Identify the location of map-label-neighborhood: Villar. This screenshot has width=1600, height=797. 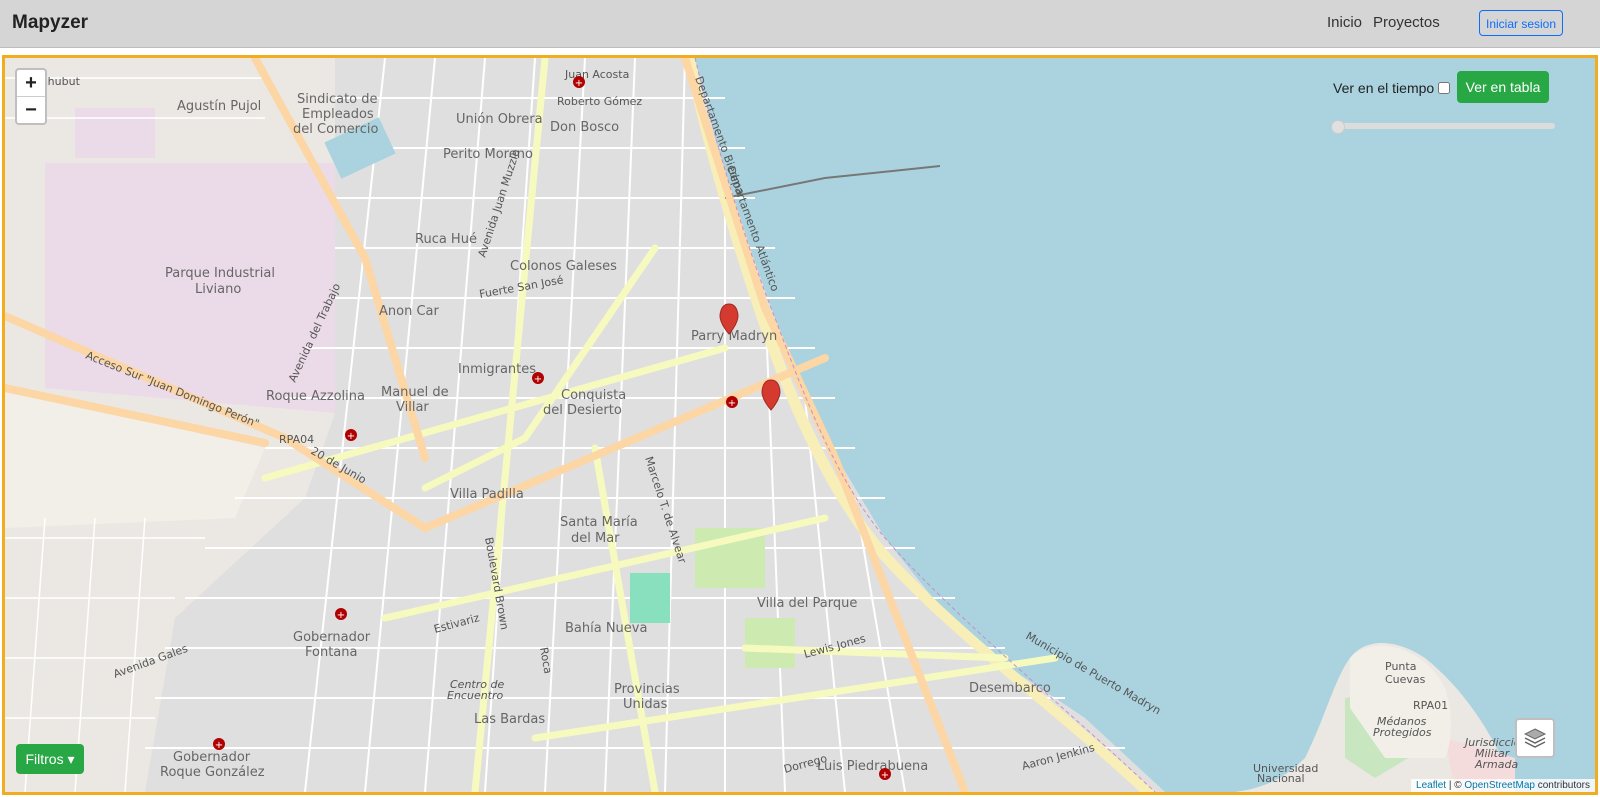
(412, 407).